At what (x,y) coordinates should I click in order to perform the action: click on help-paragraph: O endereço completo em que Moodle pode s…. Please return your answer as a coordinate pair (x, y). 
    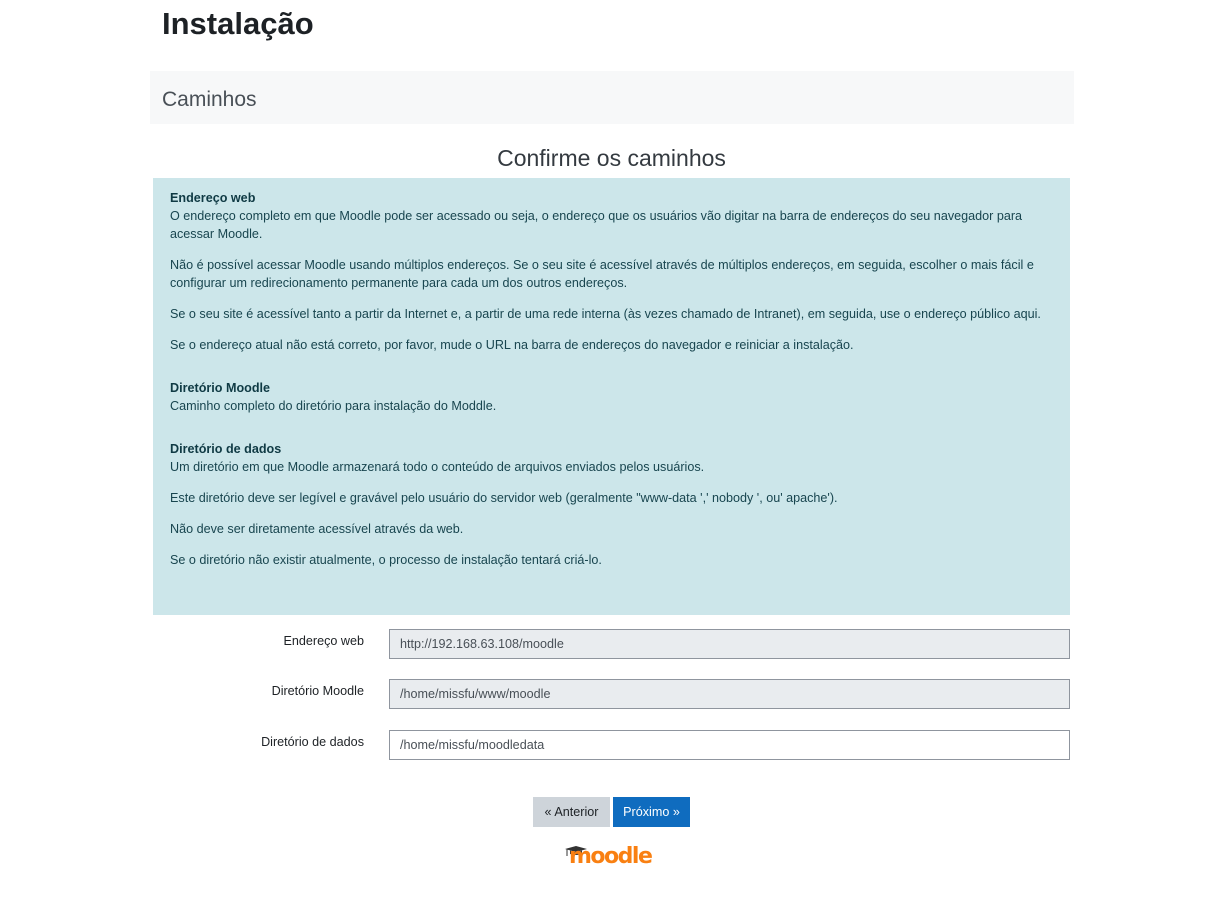
    Looking at the image, I should click on (596, 225).